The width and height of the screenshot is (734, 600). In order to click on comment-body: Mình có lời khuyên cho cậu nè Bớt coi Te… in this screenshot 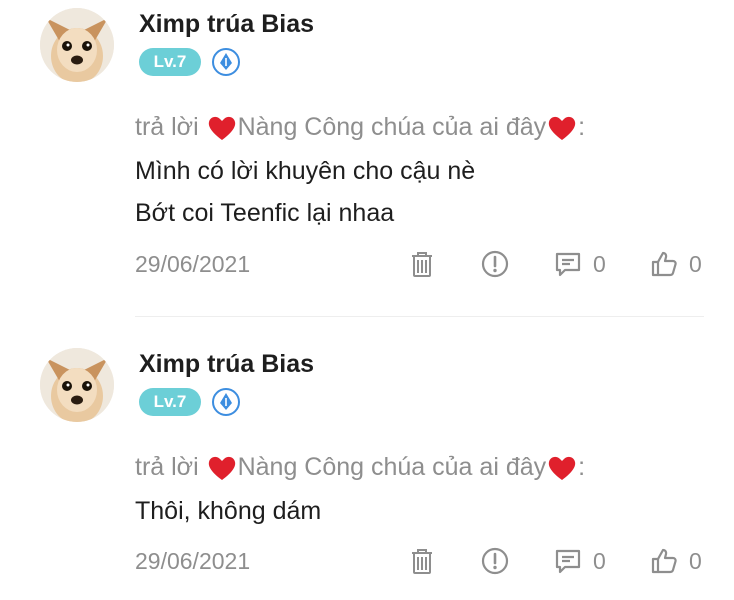, I will do `click(305, 192)`.